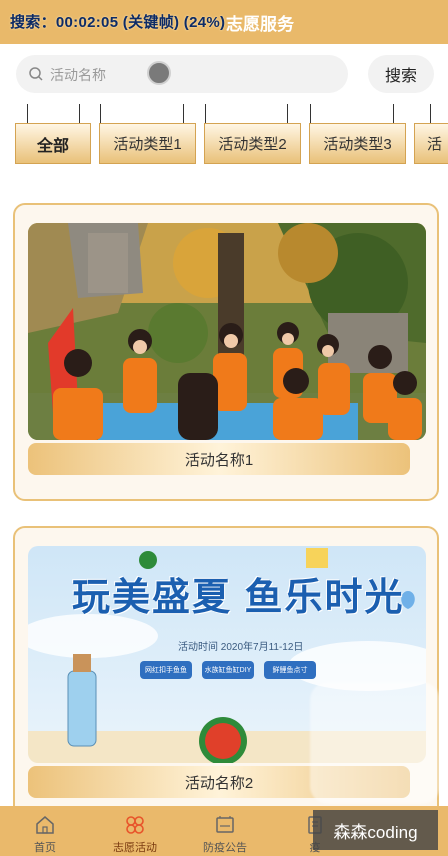 The image size is (448, 856). Describe the element at coordinates (166, 670) in the screenshot. I see `poster-chip: 网红扣手鱼鱼` at that location.